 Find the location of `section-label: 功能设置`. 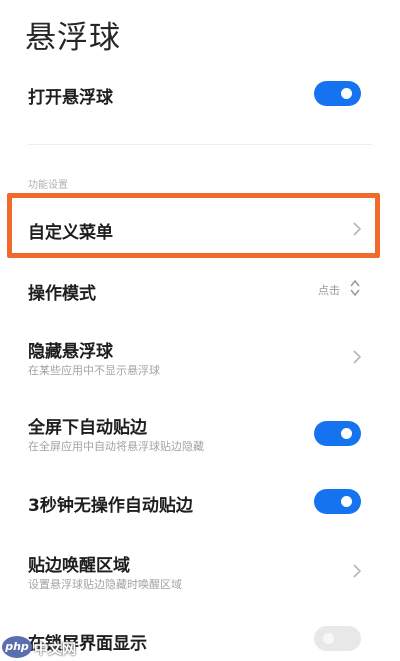

section-label: 功能设置 is located at coordinates (48, 185).